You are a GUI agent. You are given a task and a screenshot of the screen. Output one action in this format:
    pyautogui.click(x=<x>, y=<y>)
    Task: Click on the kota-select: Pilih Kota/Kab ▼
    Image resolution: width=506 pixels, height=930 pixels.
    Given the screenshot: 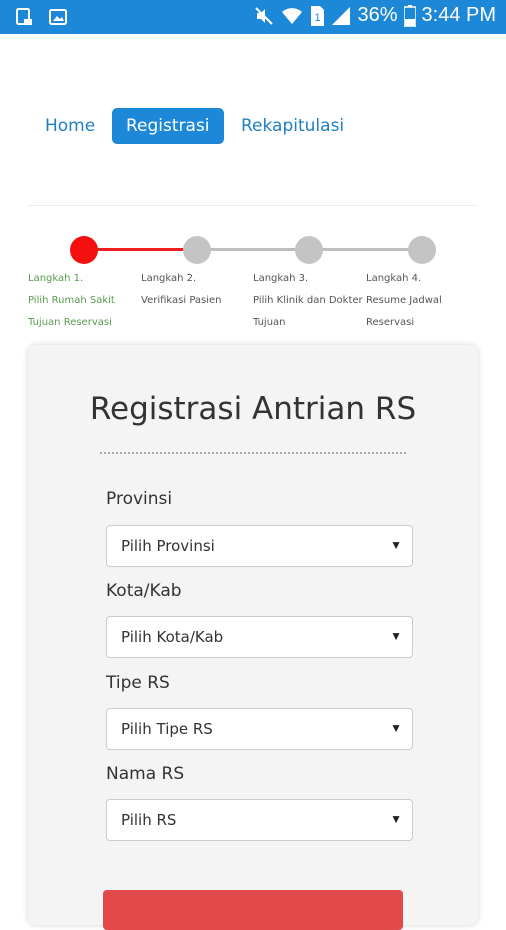 What is the action you would take?
    pyautogui.click(x=259, y=637)
    